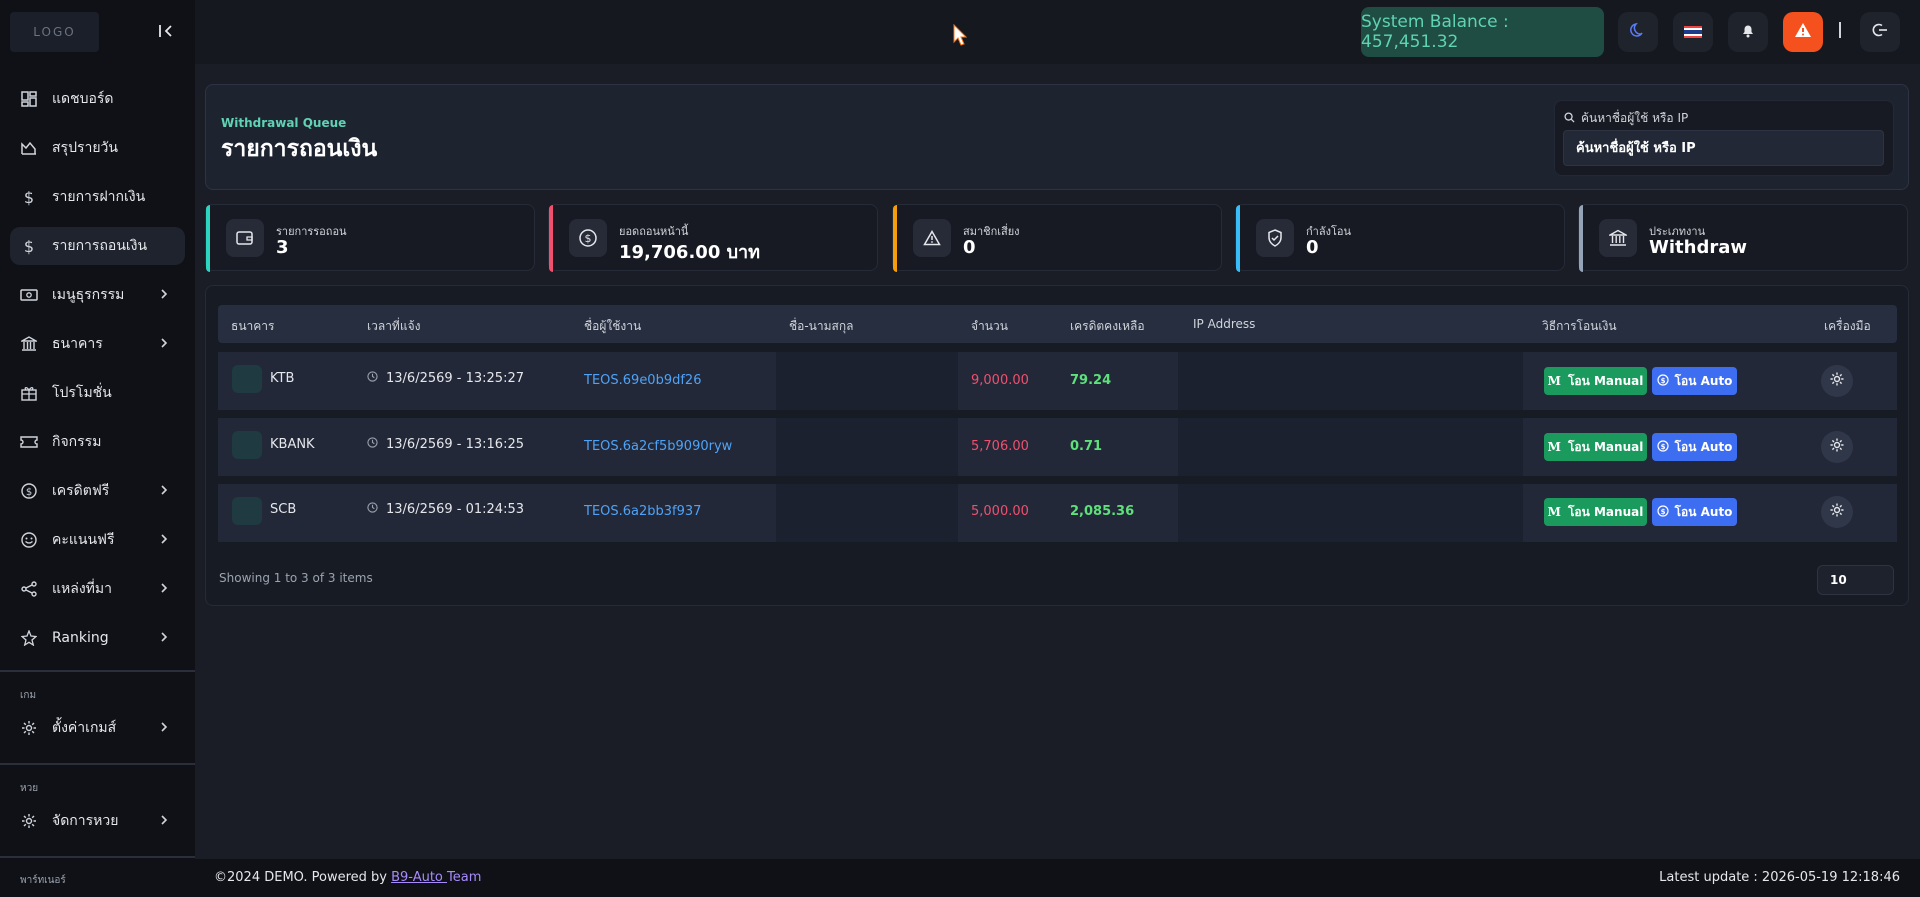 The width and height of the screenshot is (1920, 897). I want to click on stat-value: 0, so click(969, 247).